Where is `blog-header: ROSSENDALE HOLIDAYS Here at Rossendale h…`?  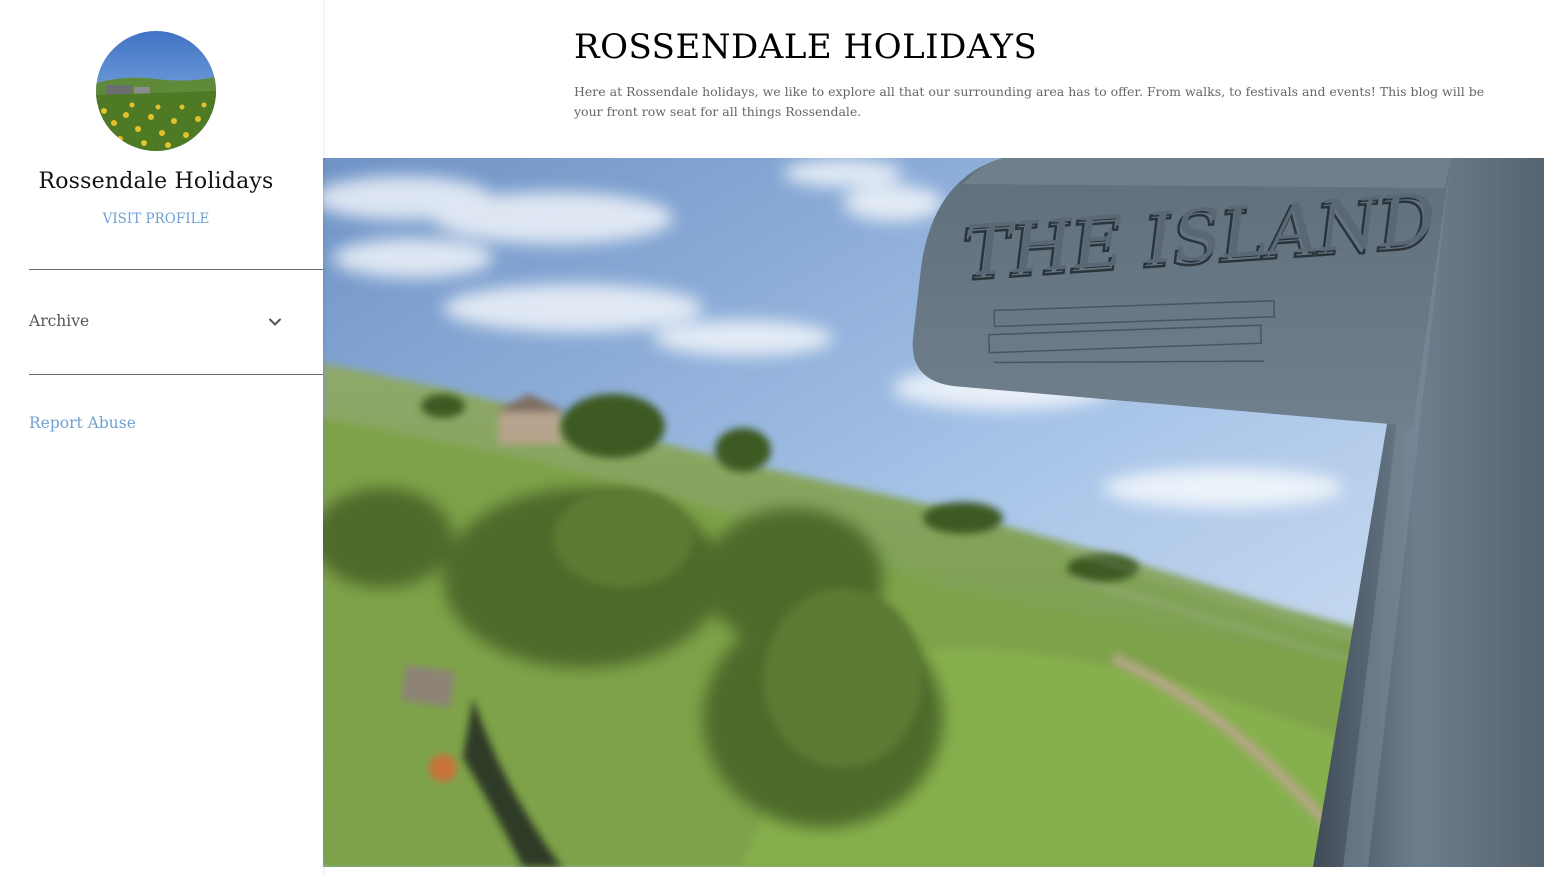 blog-header: ROSSENDALE HOLIDAYS Here at Rossendale h… is located at coordinates (937, 79).